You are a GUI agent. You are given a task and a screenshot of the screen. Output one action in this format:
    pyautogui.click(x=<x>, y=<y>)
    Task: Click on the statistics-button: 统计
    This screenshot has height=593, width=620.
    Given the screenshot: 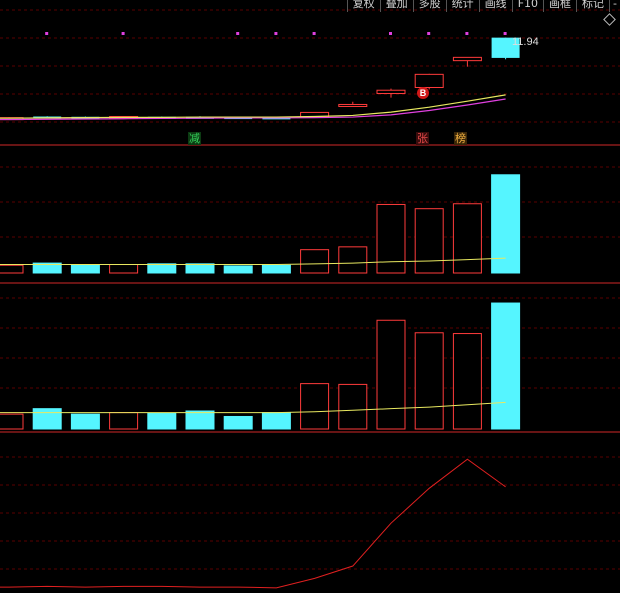 What is the action you would take?
    pyautogui.click(x=462, y=6)
    